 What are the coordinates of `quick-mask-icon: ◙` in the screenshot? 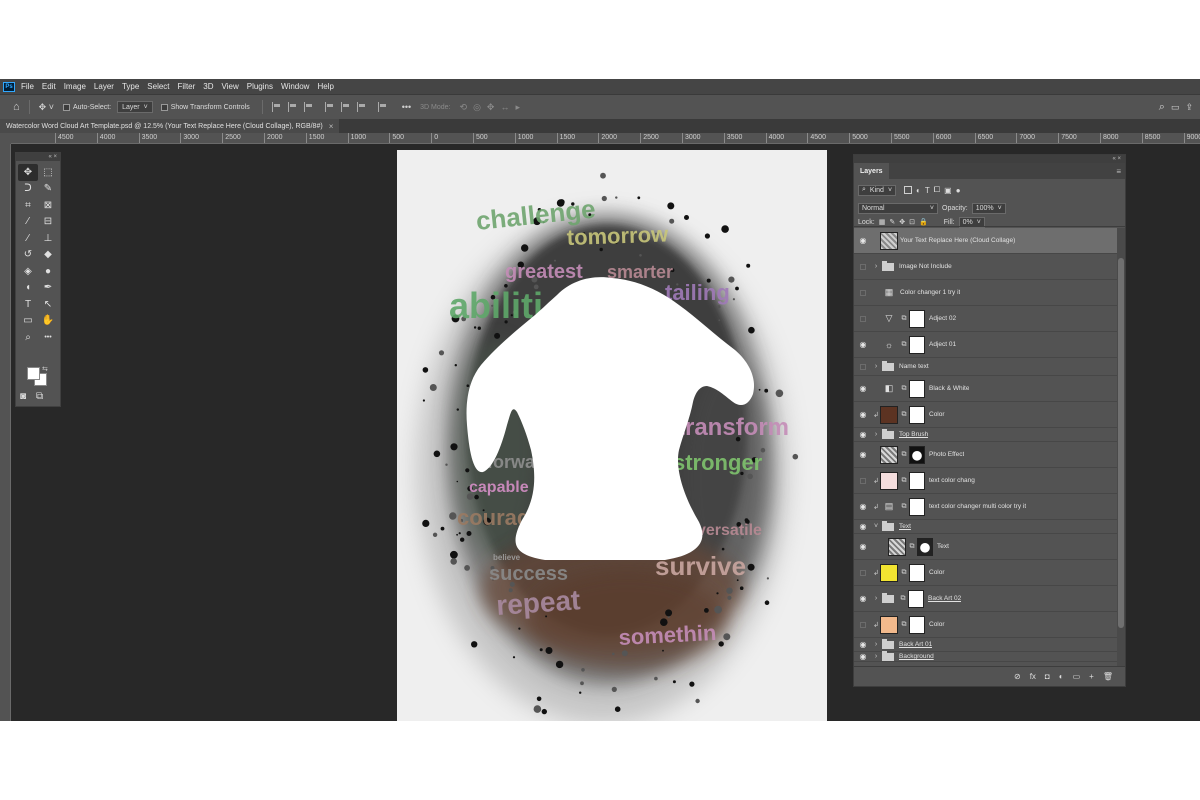 It's located at (23, 396).